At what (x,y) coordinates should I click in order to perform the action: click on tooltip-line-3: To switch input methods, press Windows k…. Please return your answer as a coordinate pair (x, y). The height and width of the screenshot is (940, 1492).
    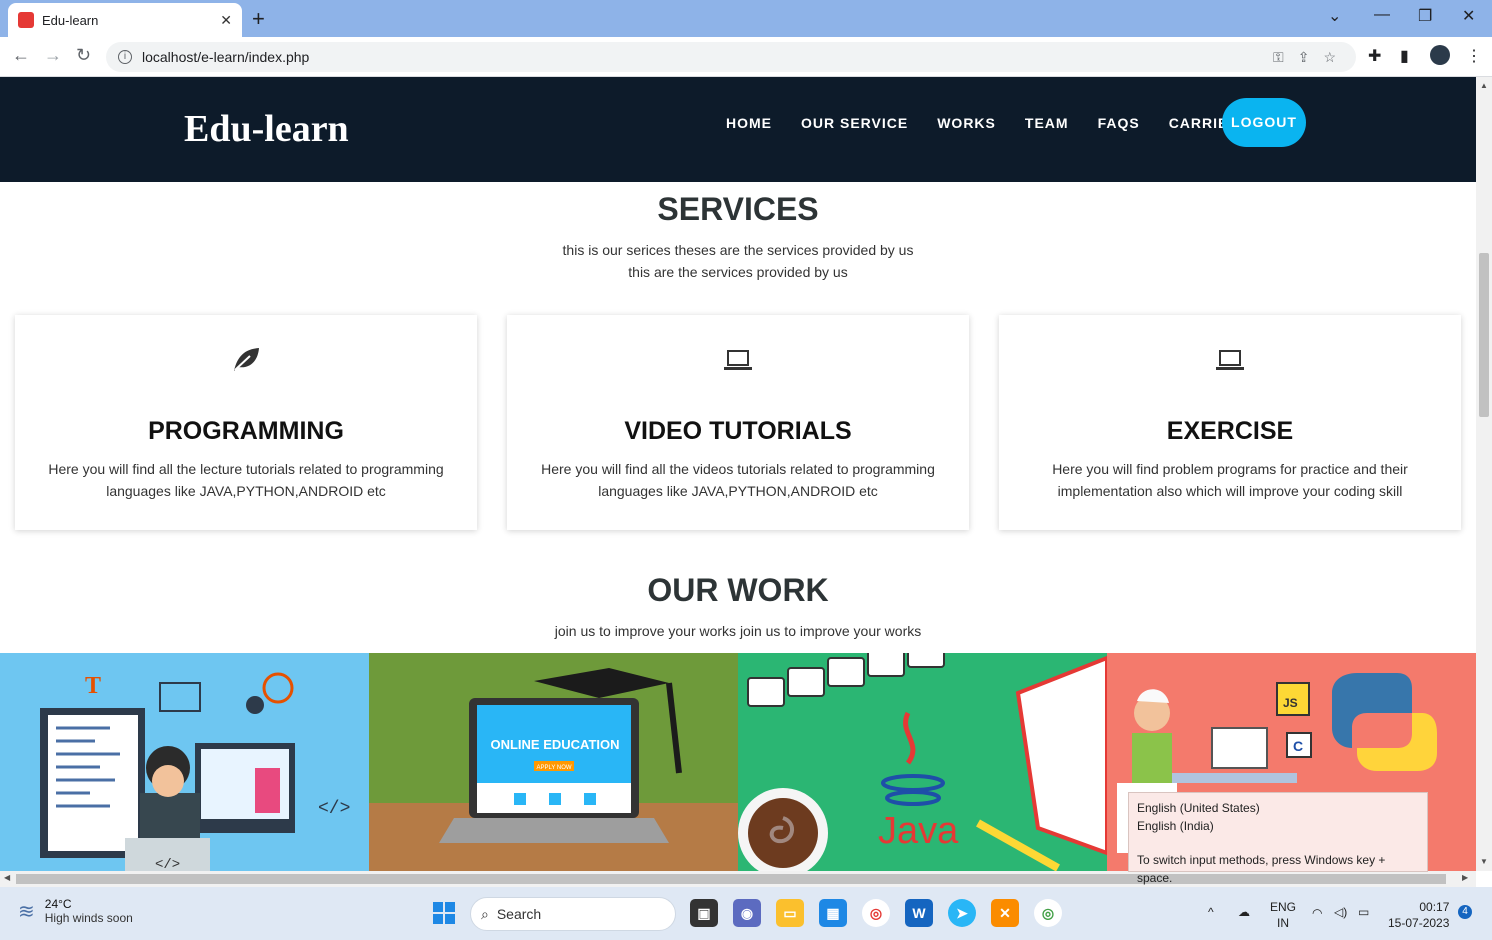
    Looking at the image, I should click on (1261, 869).